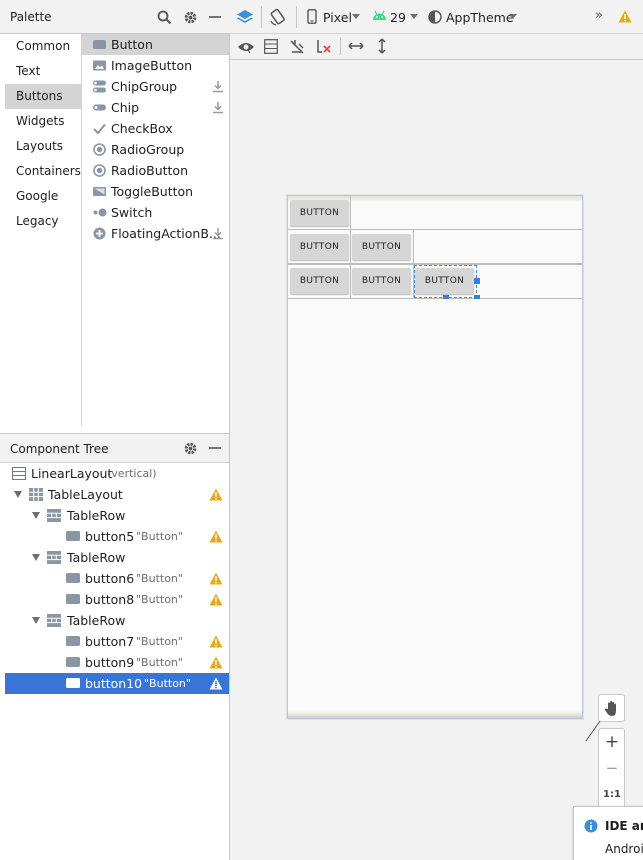 The width and height of the screenshot is (643, 860). Describe the element at coordinates (117, 662) in the screenshot. I see `tree-item-button9: button9 "Button"` at that location.